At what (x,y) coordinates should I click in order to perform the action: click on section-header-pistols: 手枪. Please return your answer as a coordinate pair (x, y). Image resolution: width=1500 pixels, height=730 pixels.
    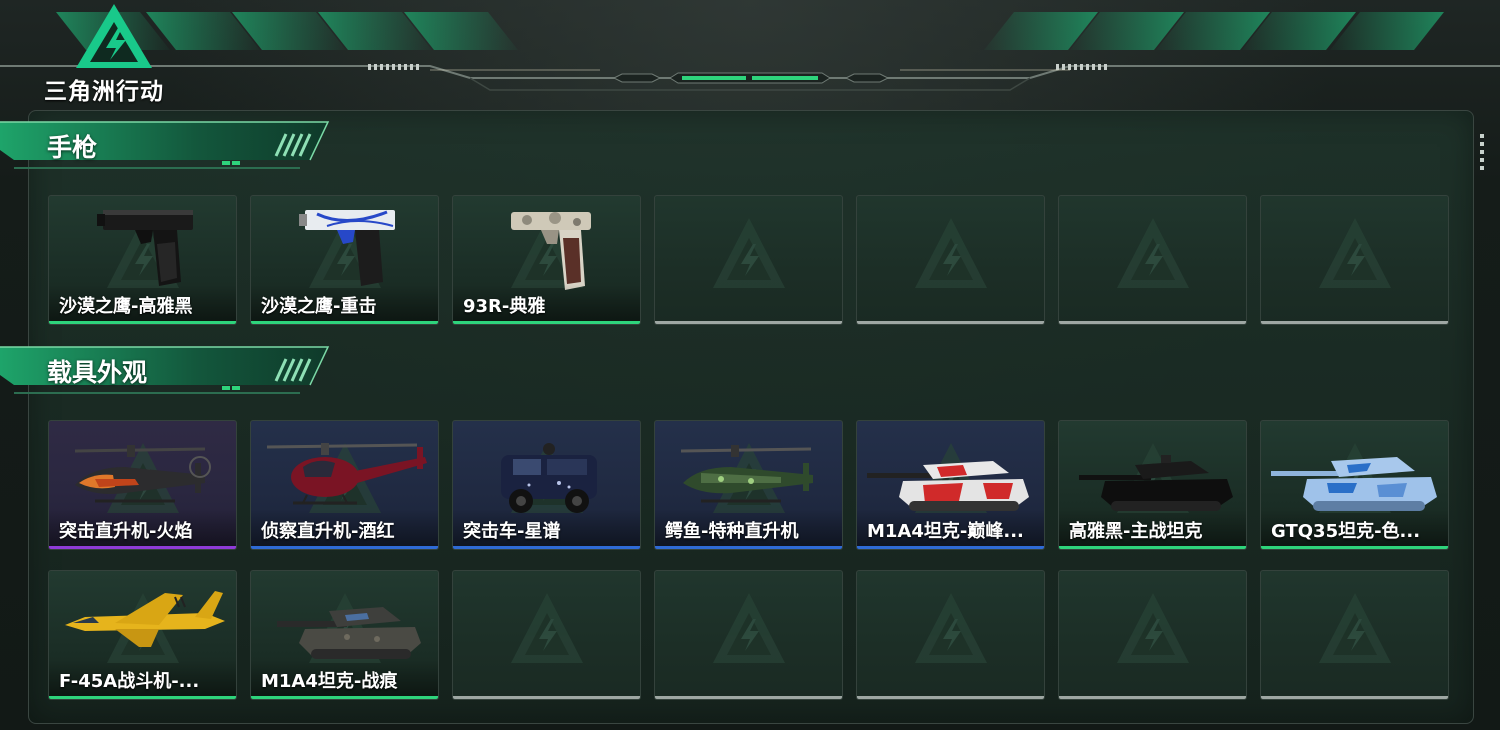
    Looking at the image, I should click on (170, 148).